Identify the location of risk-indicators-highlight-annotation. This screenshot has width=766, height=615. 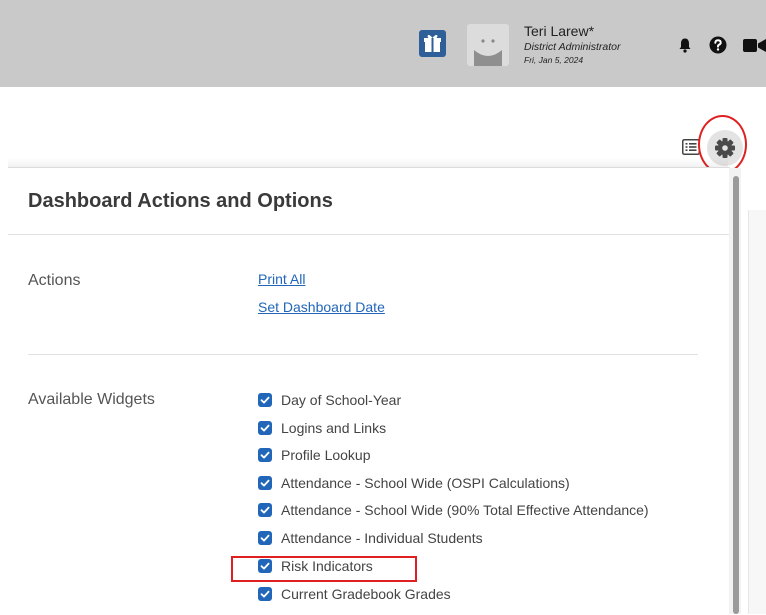
(324, 569).